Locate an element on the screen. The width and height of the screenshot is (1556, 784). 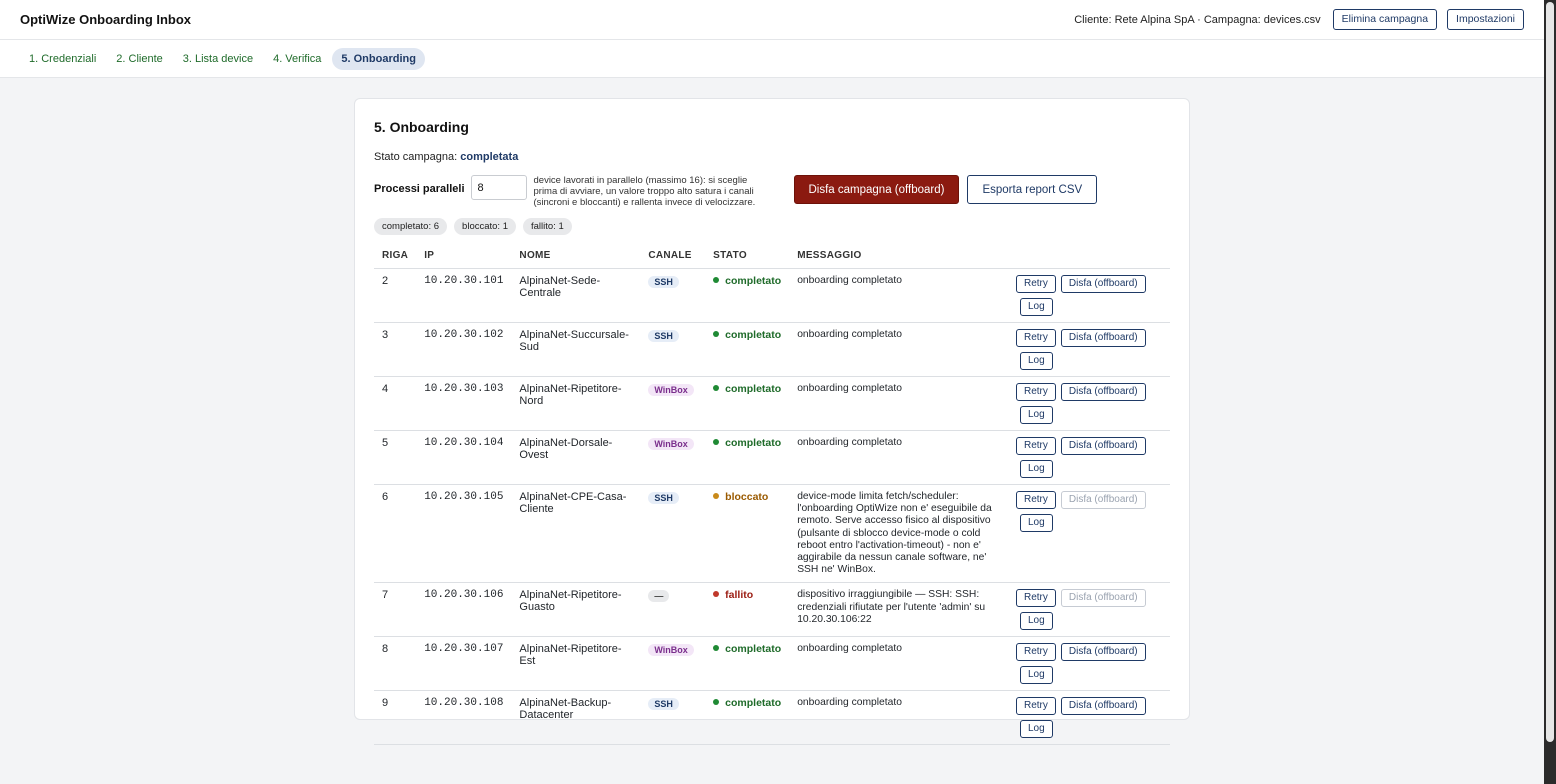
col-riga: RIGA is located at coordinates (395, 256).